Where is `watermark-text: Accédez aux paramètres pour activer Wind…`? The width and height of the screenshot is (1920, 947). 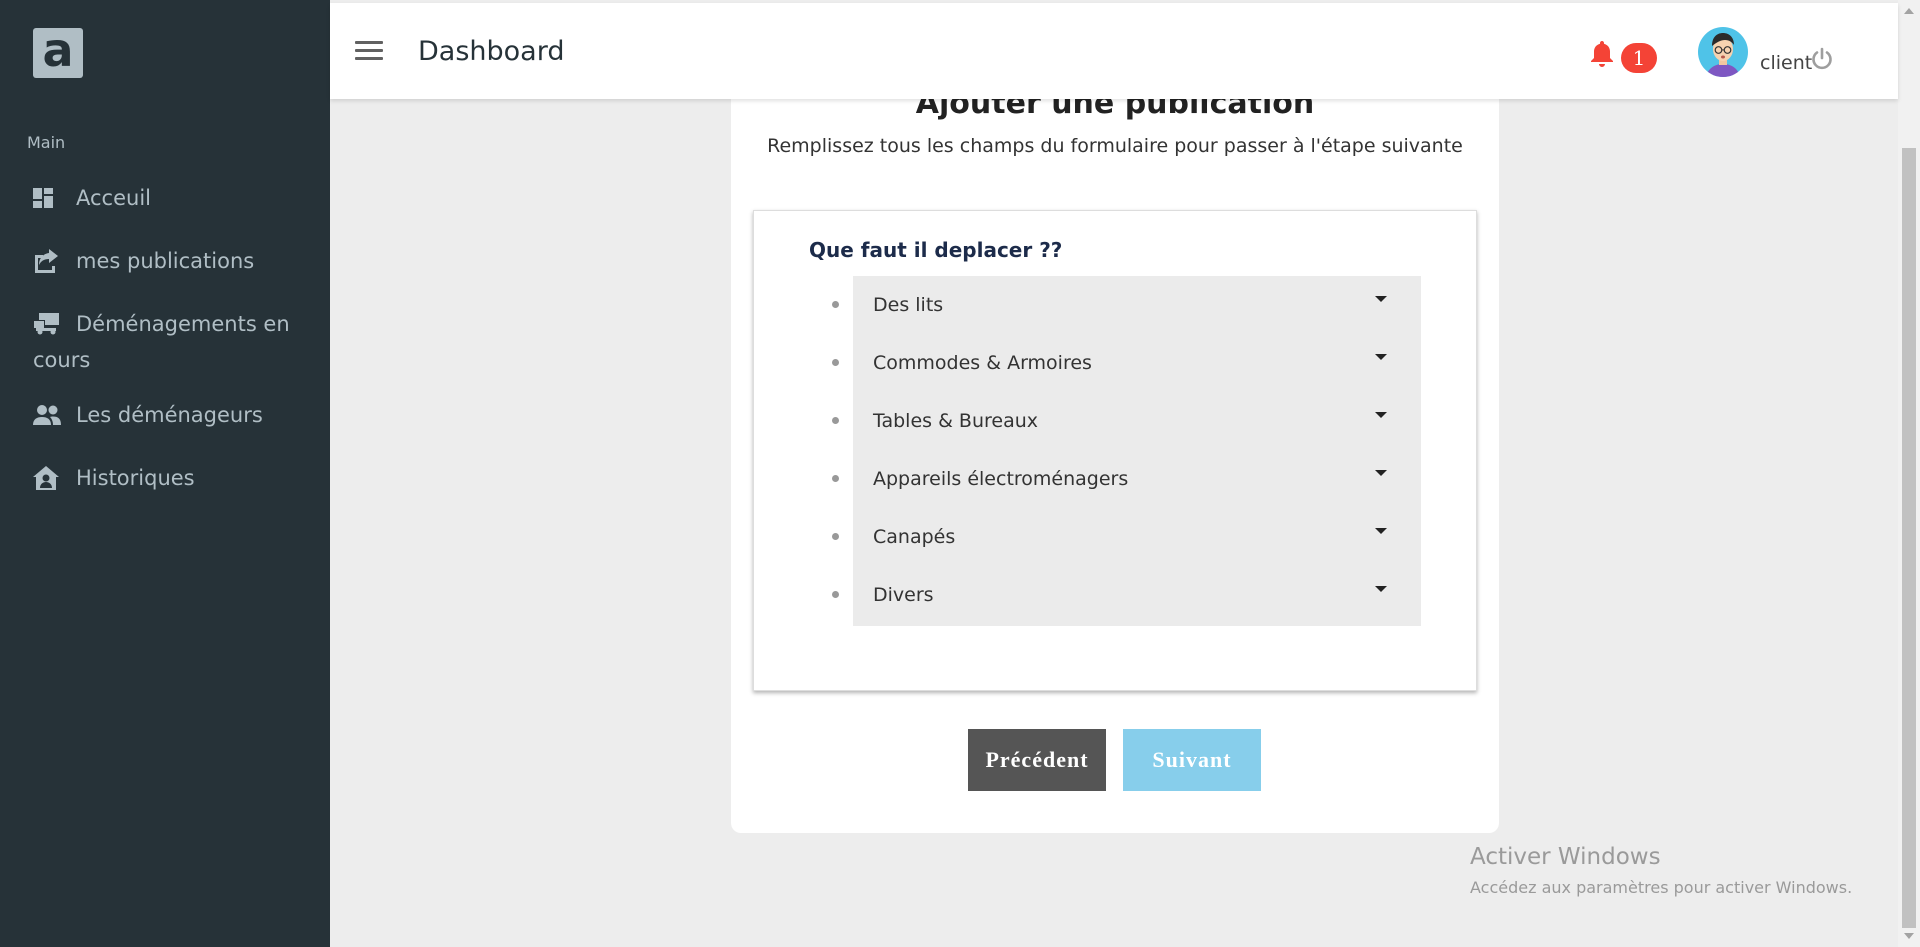
watermark-text: Accédez aux paramètres pour activer Wind… is located at coordinates (1661, 887).